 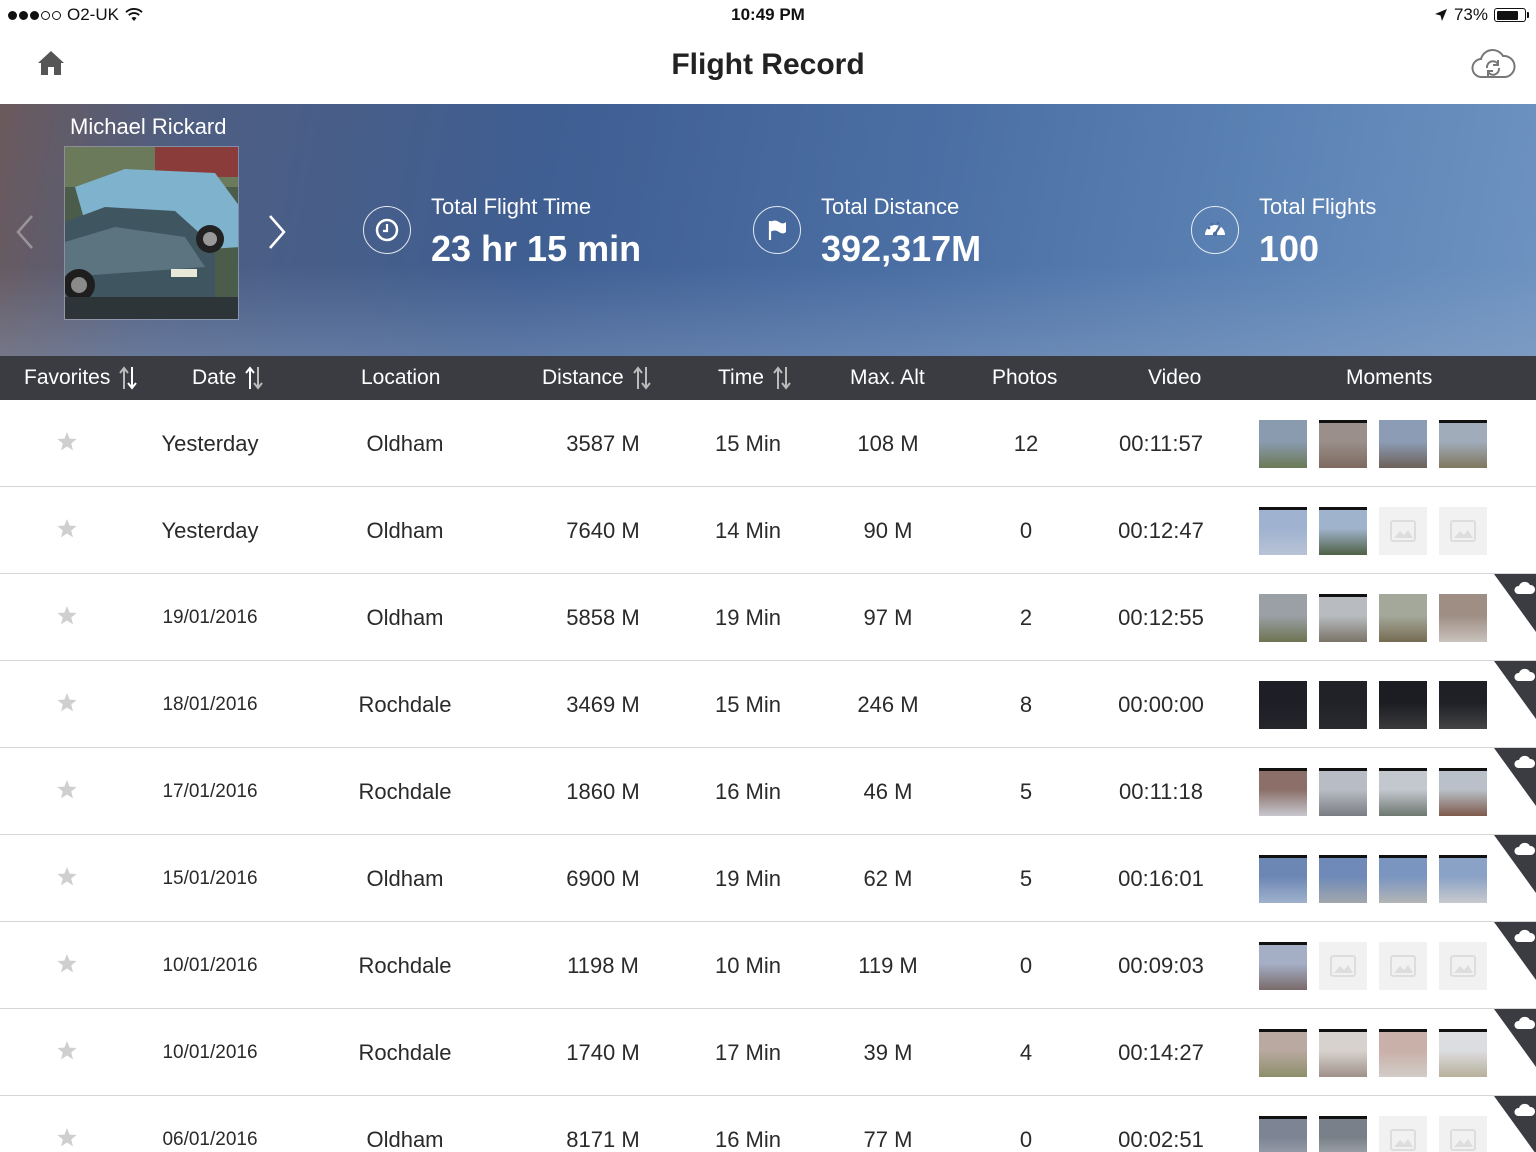 I want to click on column-header-label: Photos, so click(x=1025, y=377).